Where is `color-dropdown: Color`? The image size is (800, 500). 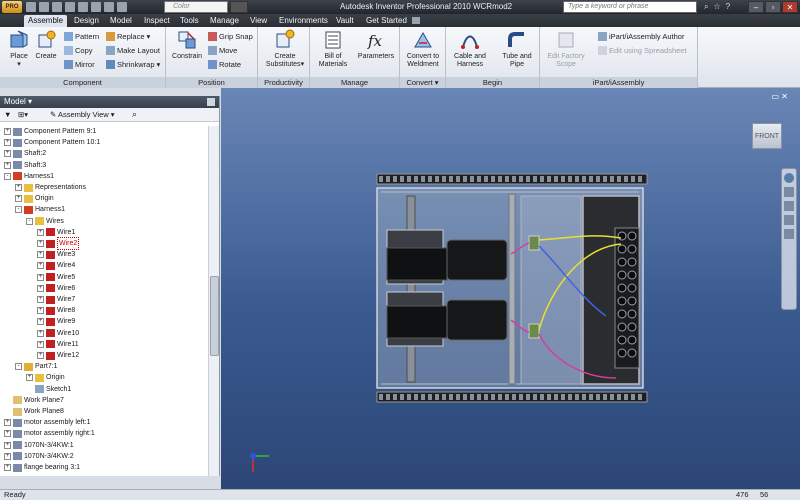 color-dropdown: Color is located at coordinates (196, 7).